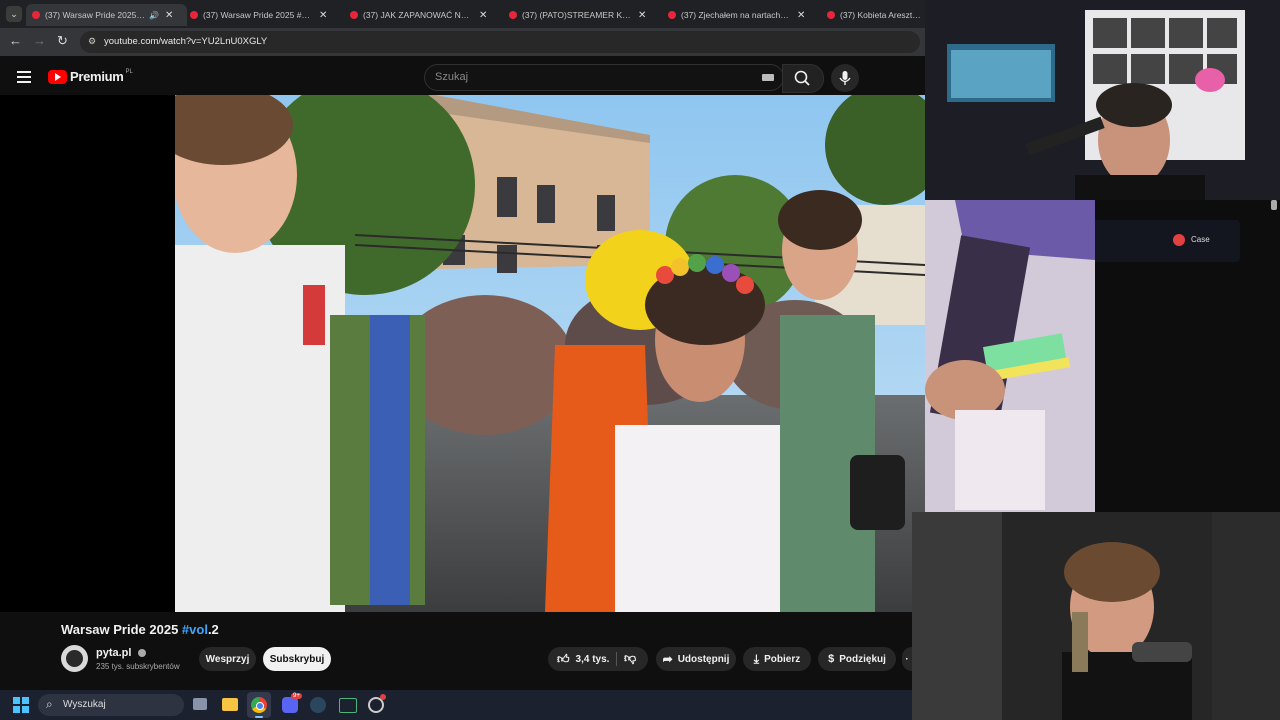 The width and height of the screenshot is (1280, 720). What do you see at coordinates (862, 659) in the screenshot?
I see `thanks-label: Podziękuj` at bounding box center [862, 659].